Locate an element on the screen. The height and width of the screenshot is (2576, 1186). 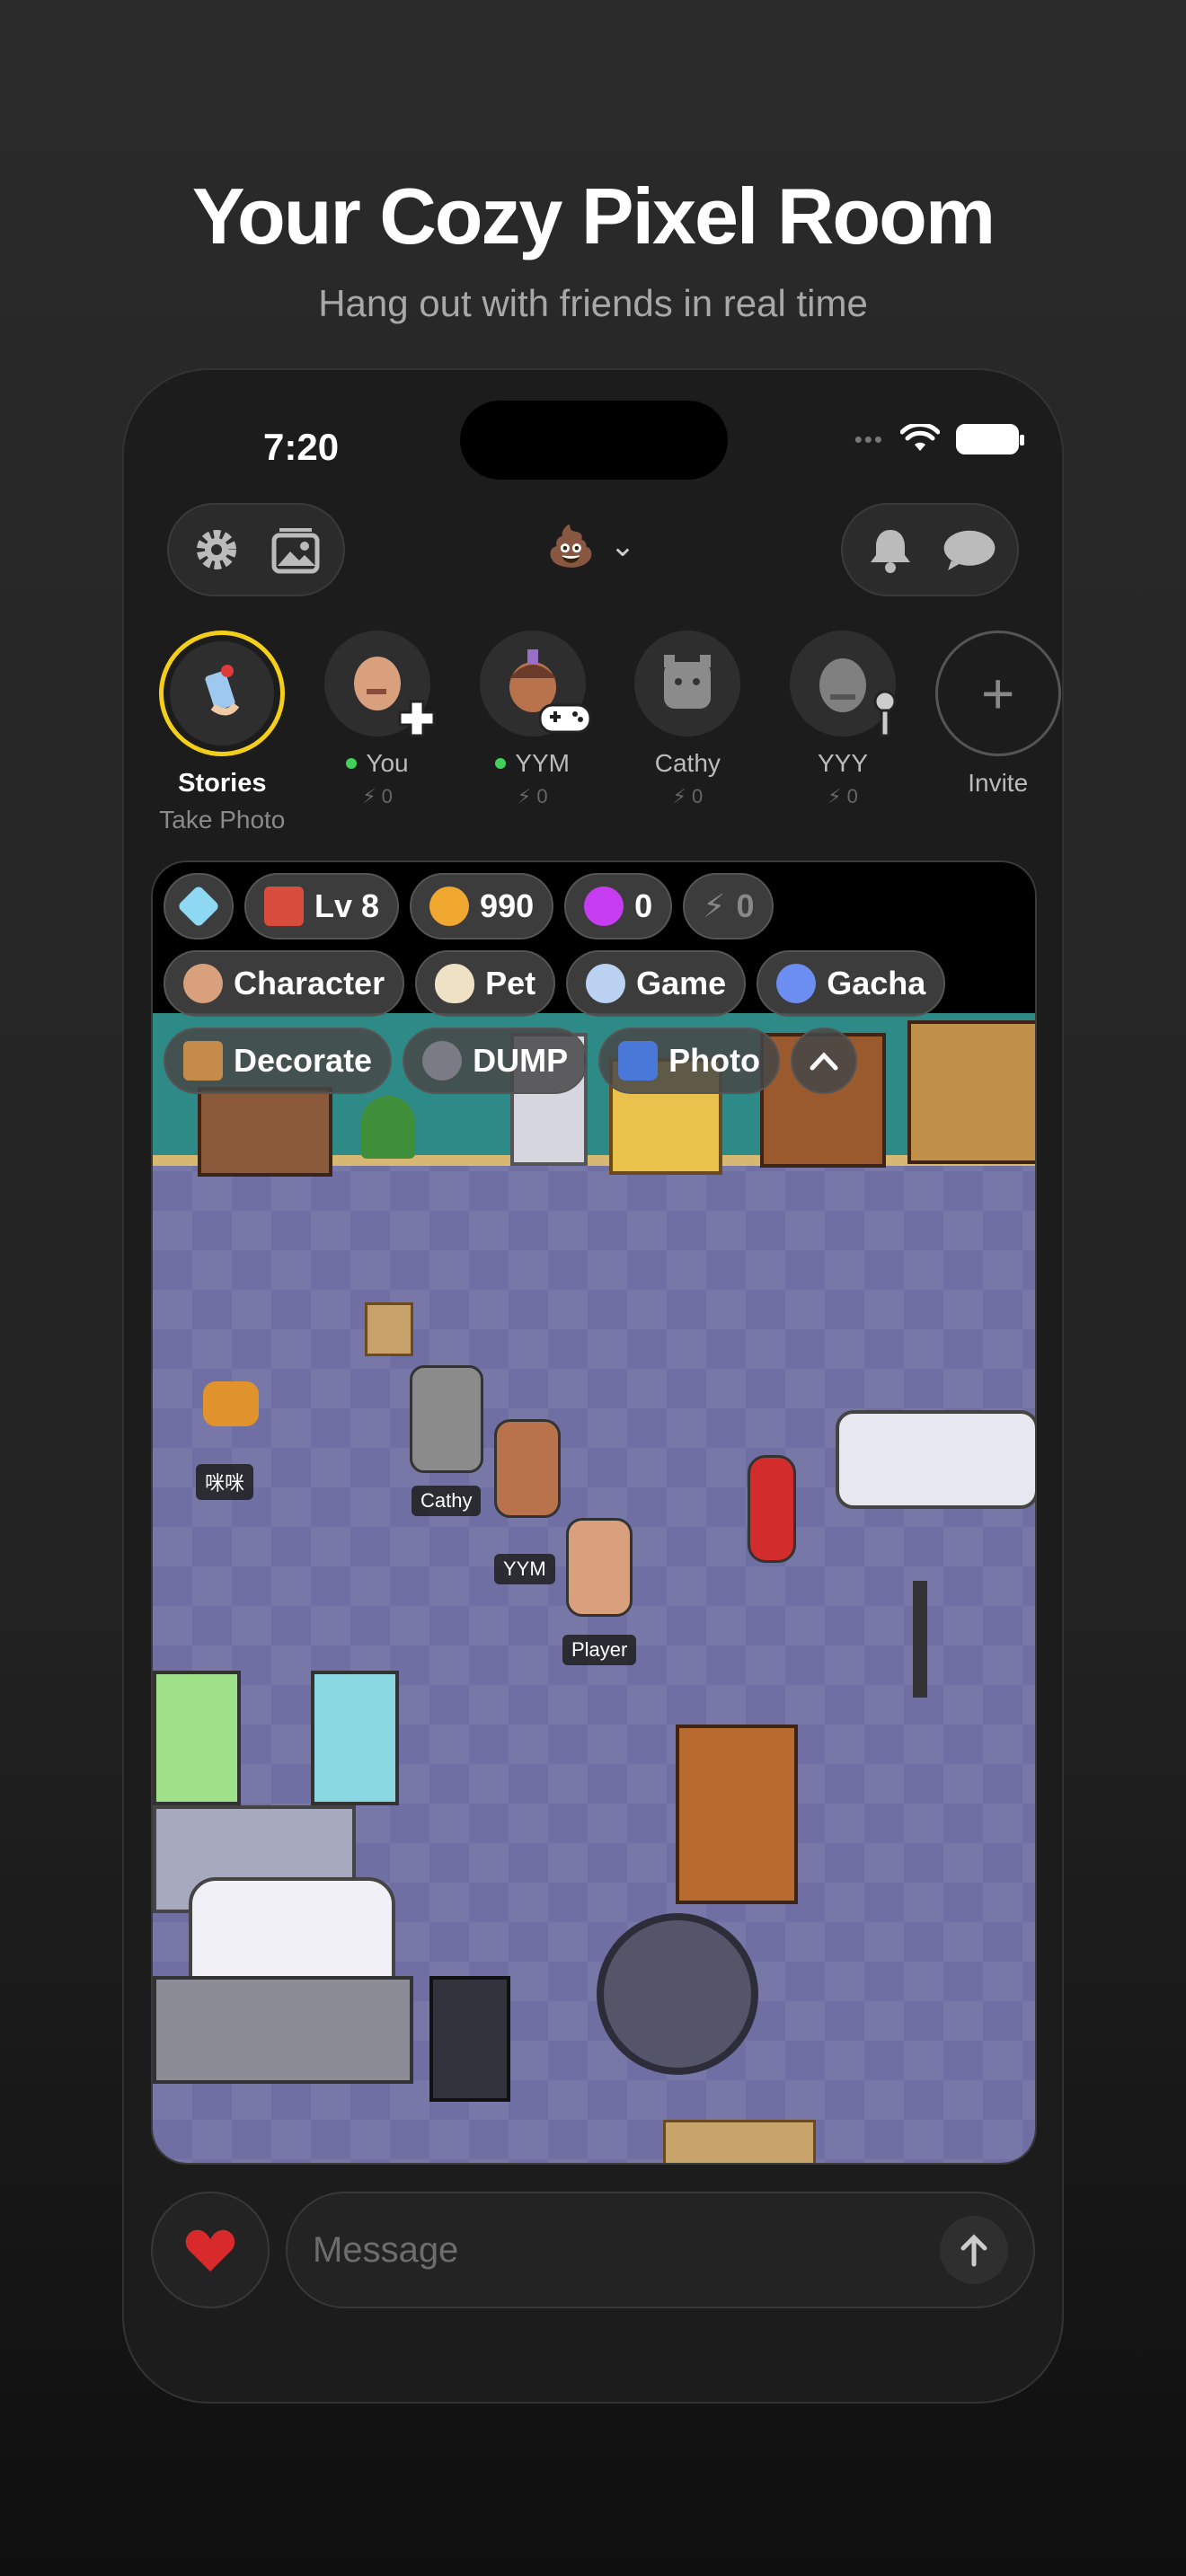
points-chip: 0 is located at coordinates (618, 906).